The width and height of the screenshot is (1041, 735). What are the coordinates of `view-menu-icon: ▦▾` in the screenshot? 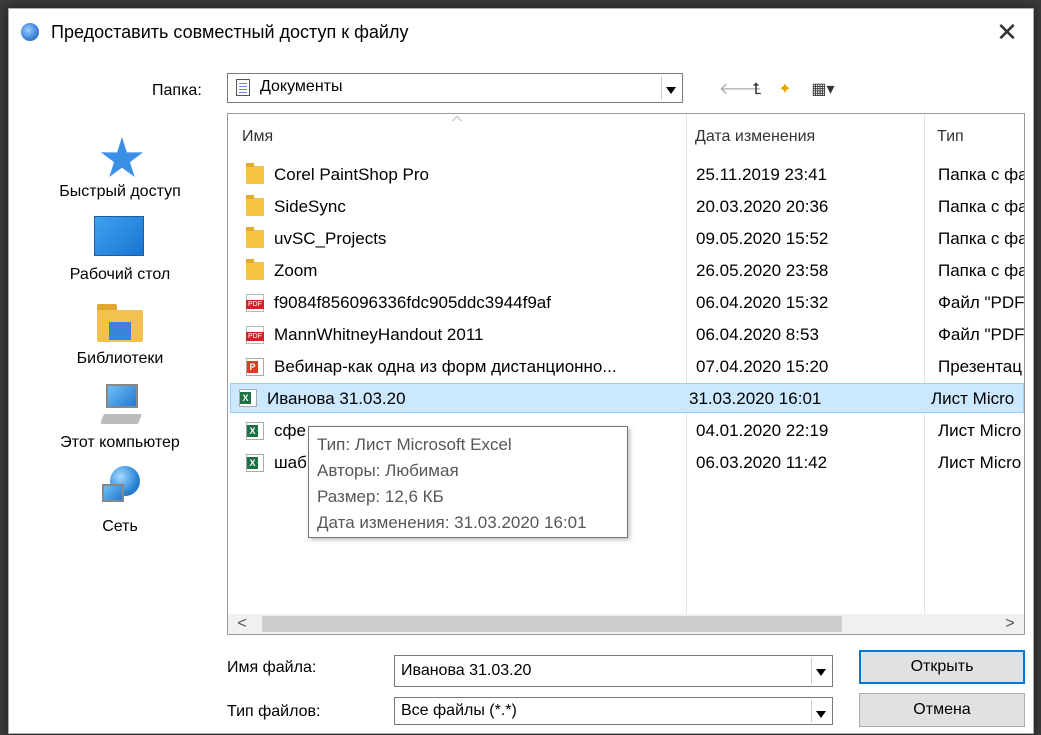 It's located at (823, 90).